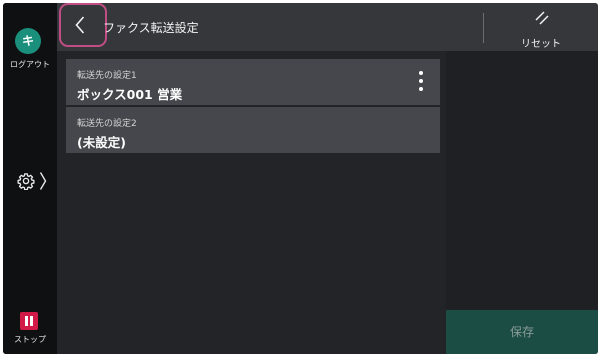 The width and height of the screenshot is (601, 357). I want to click on item-caption: 転送先の設定1, so click(107, 76).